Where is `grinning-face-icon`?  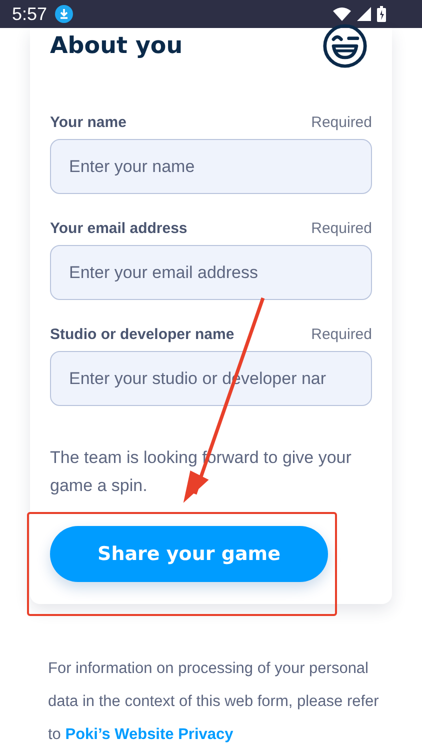
grinning-face-icon is located at coordinates (345, 46).